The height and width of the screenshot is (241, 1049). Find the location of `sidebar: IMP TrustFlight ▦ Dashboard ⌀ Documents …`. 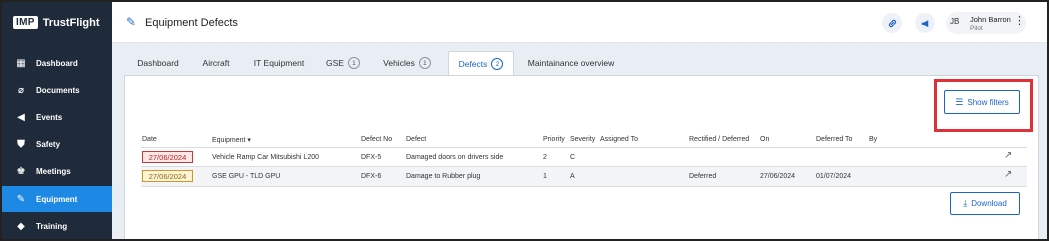

sidebar: IMP TrustFlight ▦ Dashboard ⌀ Documents … is located at coordinates (57, 120).